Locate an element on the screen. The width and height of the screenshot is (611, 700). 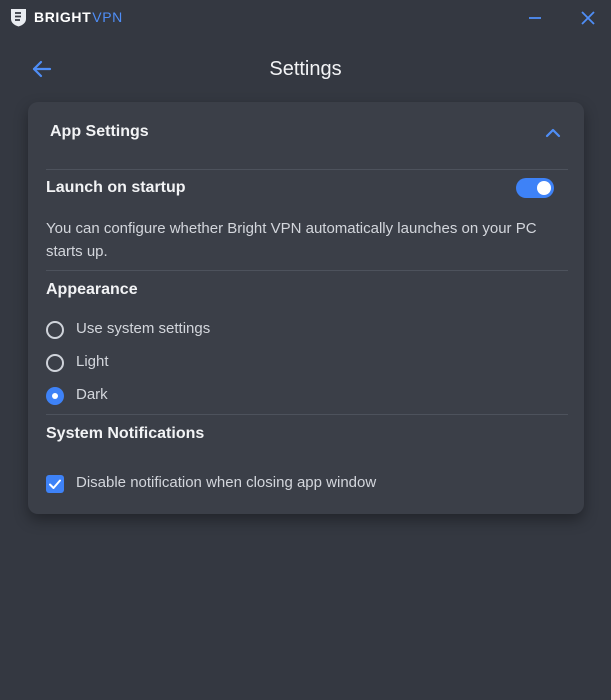
close-window-button is located at coordinates (588, 18).